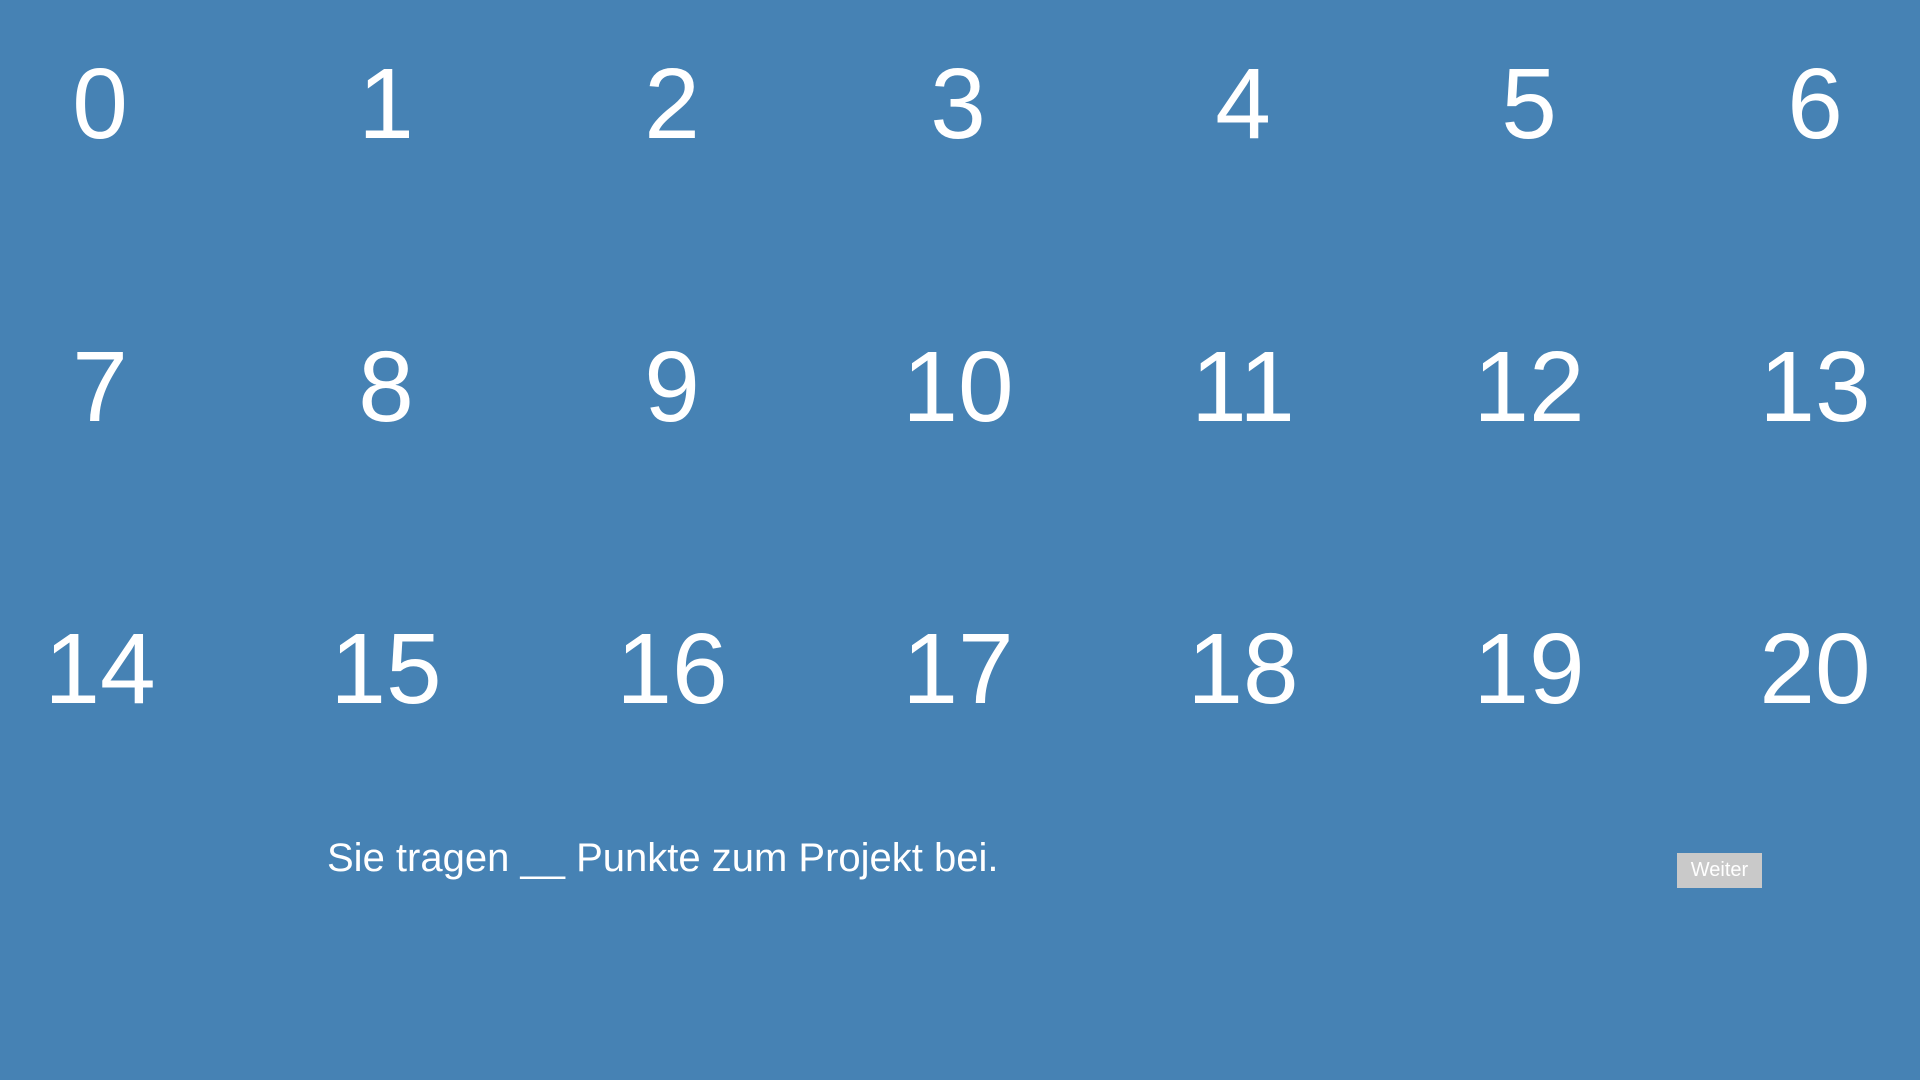 This screenshot has width=1920, height=1080. Describe the element at coordinates (1529, 104) in the screenshot. I see `number-option-5: 5` at that location.